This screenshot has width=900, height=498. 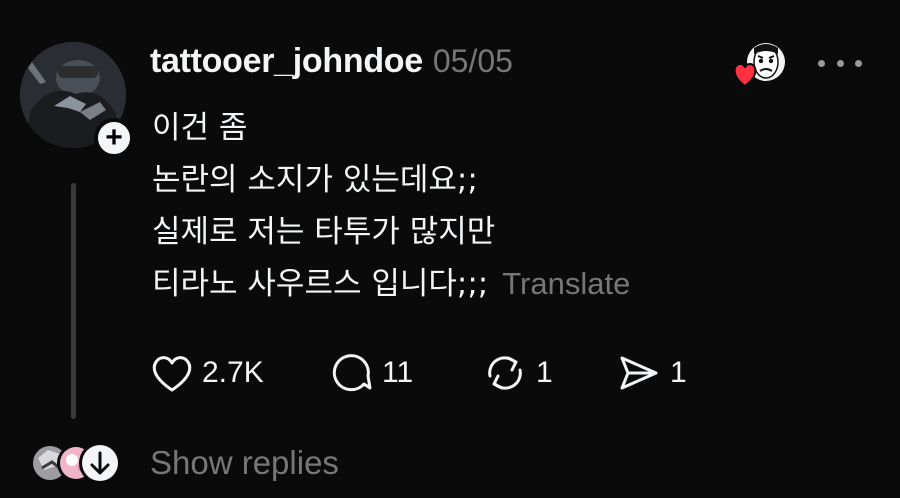 What do you see at coordinates (450, 374) in the screenshot?
I see `action-bar: 2.7K 11 1 1` at bounding box center [450, 374].